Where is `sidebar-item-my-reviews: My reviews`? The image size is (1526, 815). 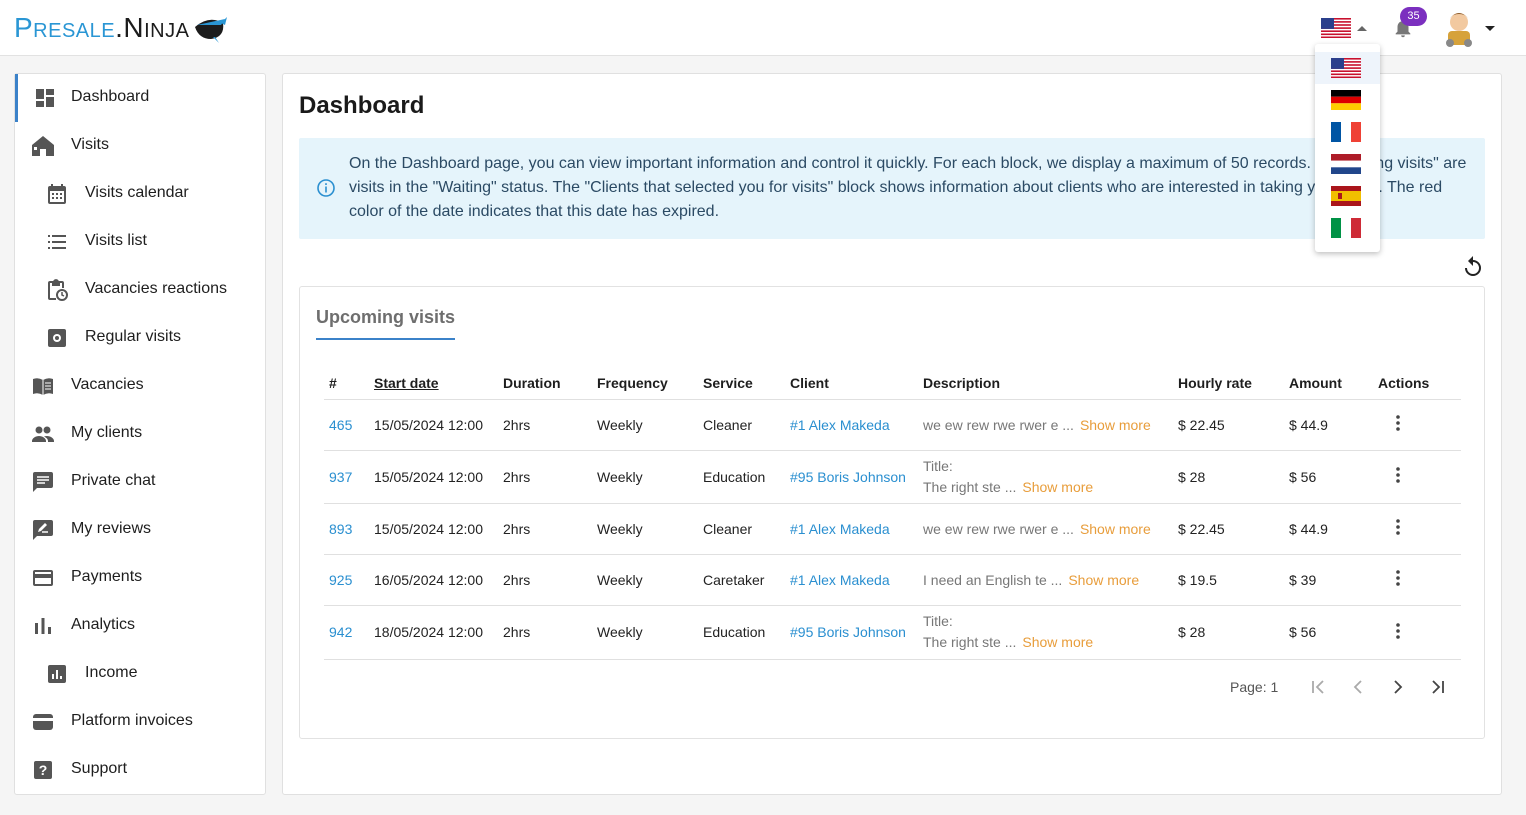 sidebar-item-my-reviews: My reviews is located at coordinates (140, 530).